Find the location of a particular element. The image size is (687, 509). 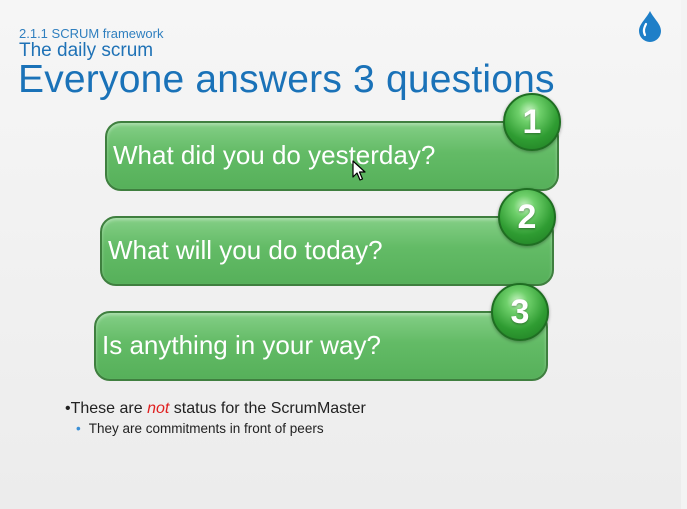

question-text-1: What did you do yesterday? is located at coordinates (274, 155).